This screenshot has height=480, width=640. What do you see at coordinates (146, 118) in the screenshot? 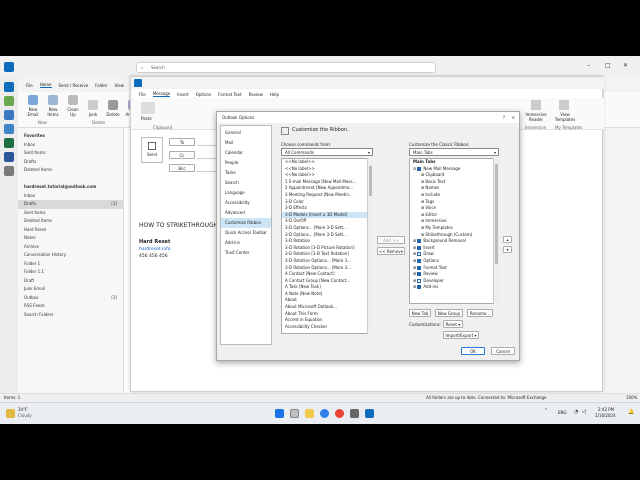
I see `paste-button-label: Paste` at bounding box center [146, 118].